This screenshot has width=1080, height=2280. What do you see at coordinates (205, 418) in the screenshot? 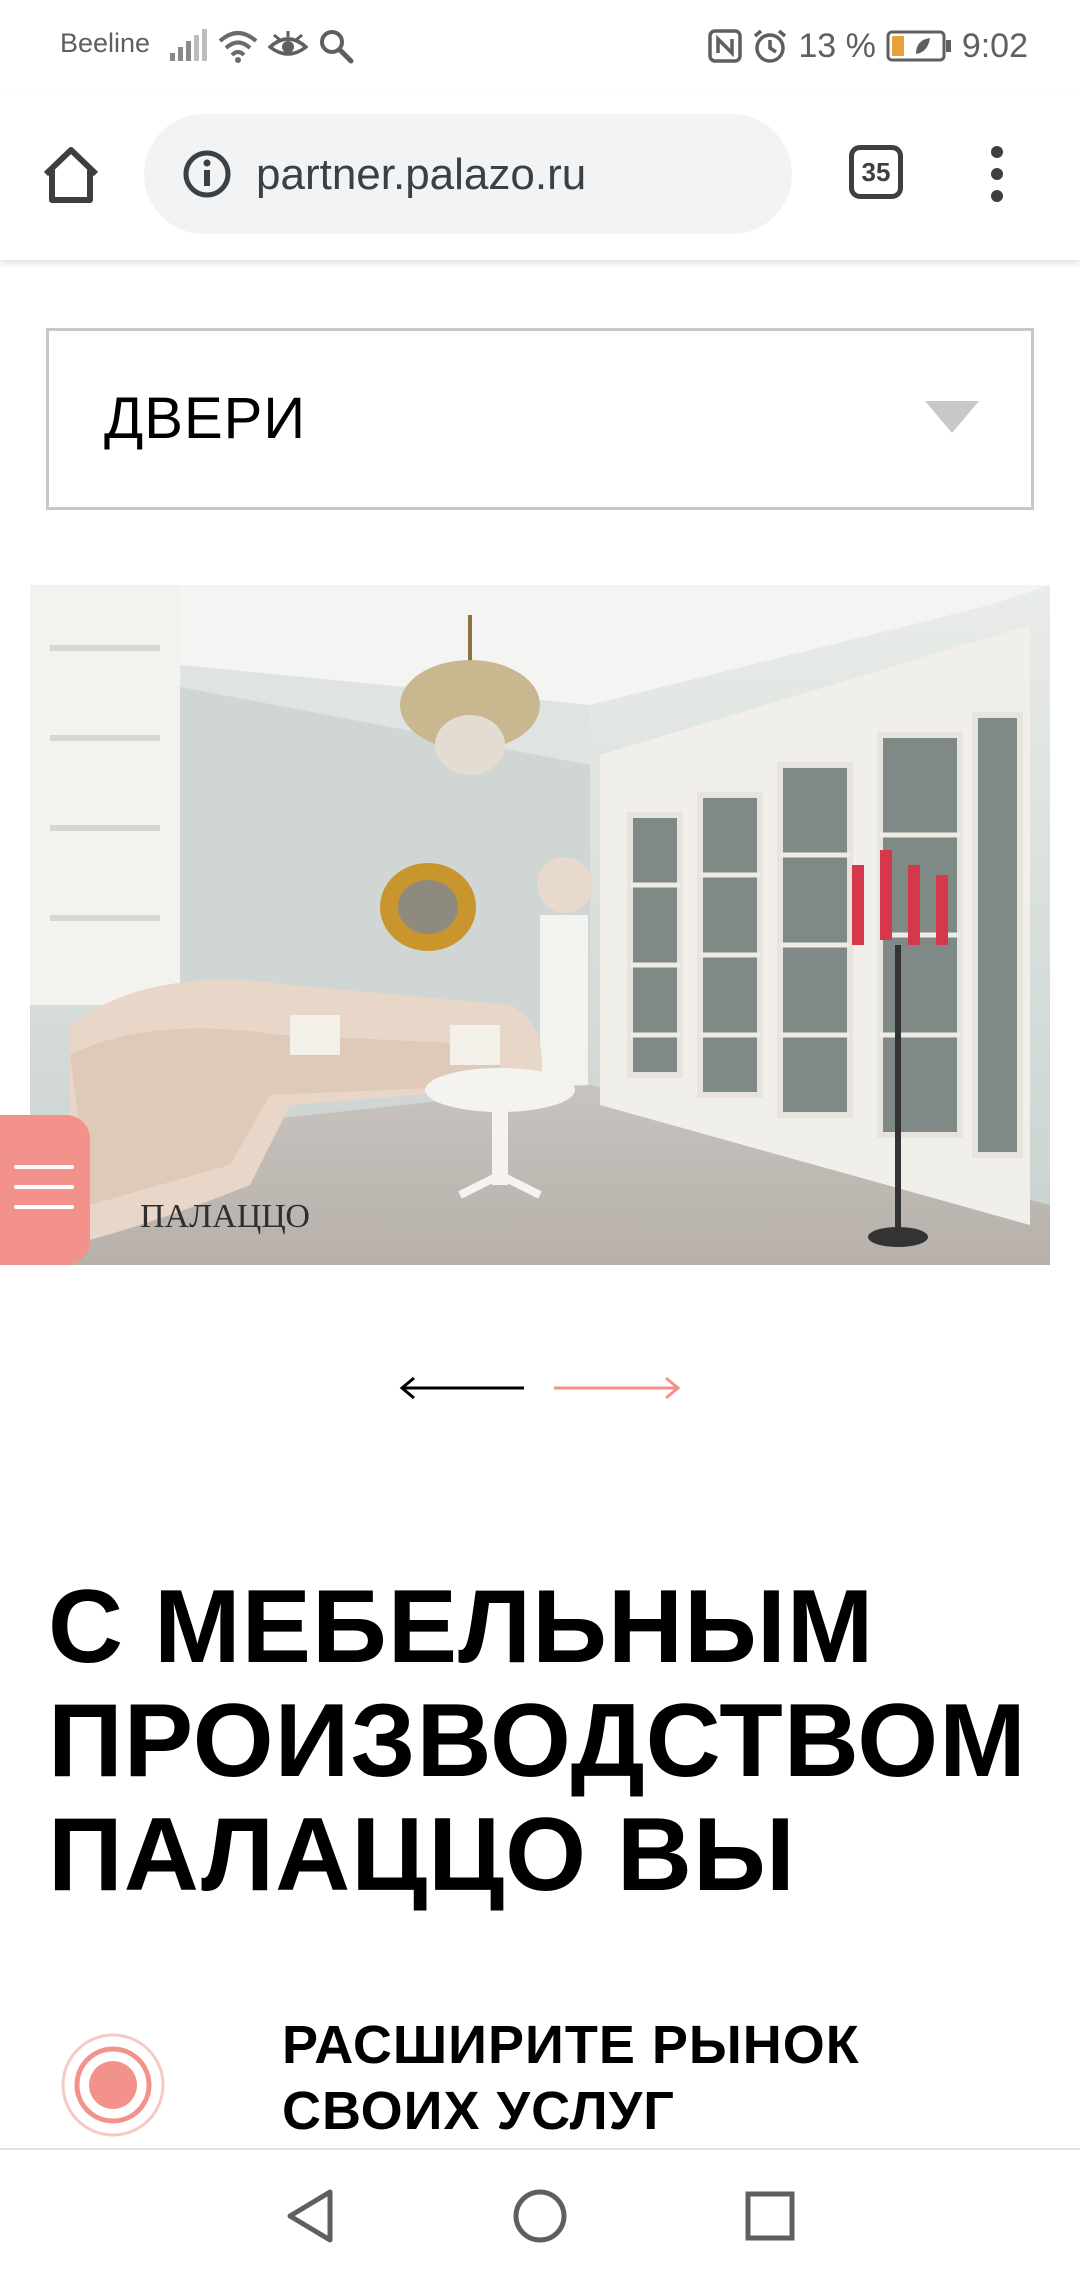
I see `dropdown-selected-value: ДВЕРИ` at bounding box center [205, 418].